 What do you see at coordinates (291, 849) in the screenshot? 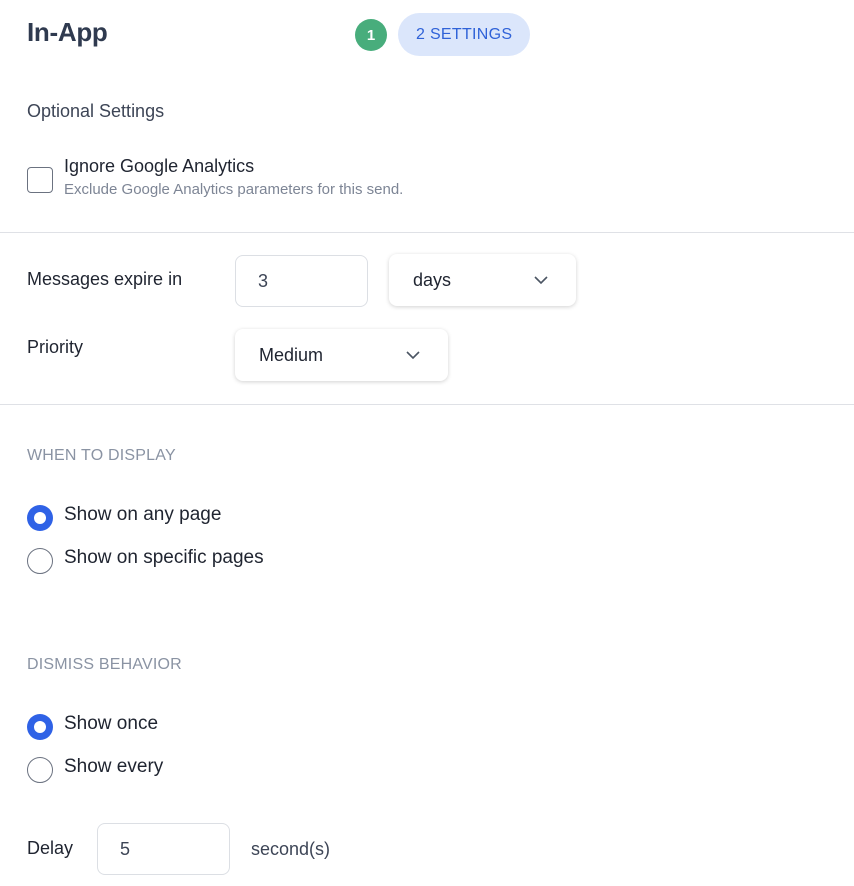
I see `delay-unit-label: second(s)` at bounding box center [291, 849].